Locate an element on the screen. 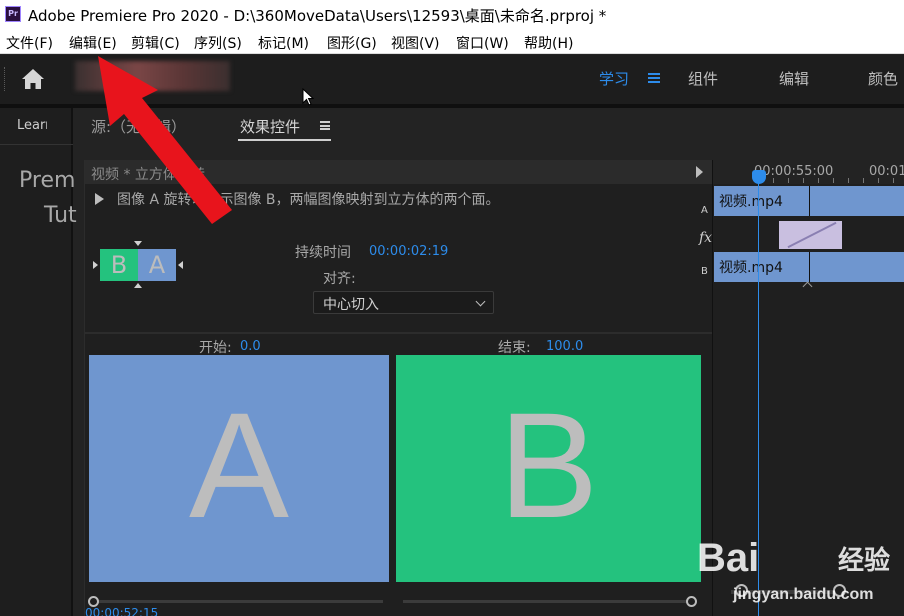  preview-letter-a: A is located at coordinates (239, 465).